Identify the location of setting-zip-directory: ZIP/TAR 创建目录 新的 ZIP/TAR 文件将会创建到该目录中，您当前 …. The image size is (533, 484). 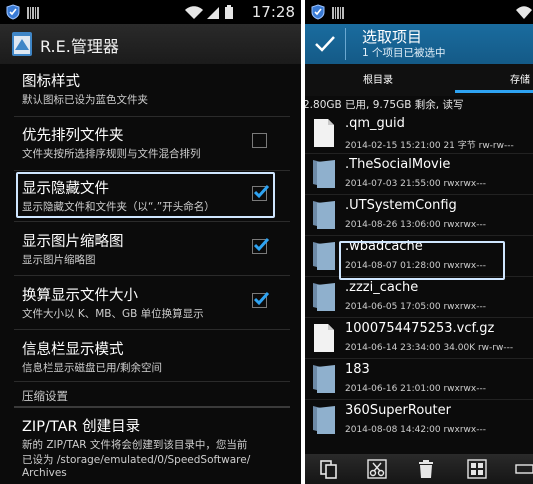
(150, 446).